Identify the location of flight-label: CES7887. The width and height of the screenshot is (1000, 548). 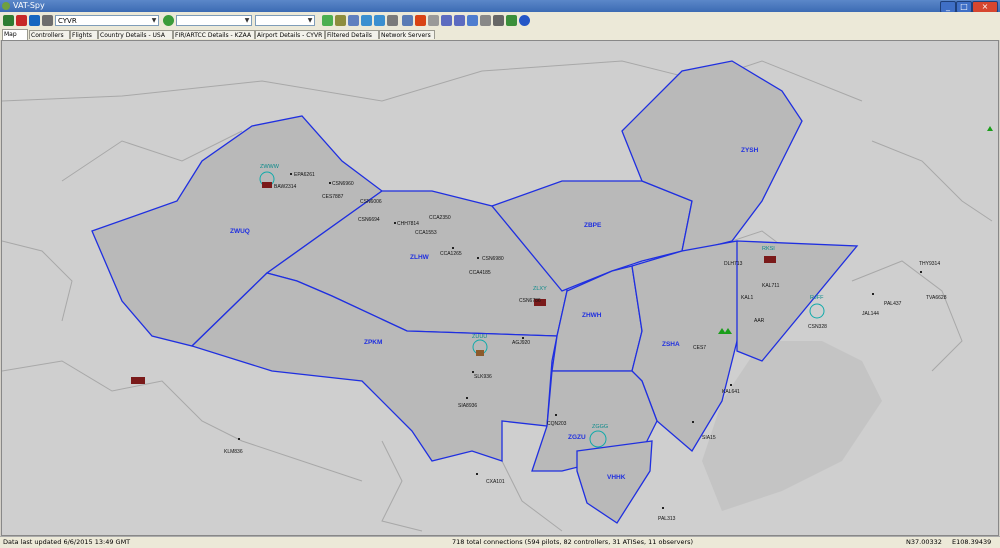
(333, 197).